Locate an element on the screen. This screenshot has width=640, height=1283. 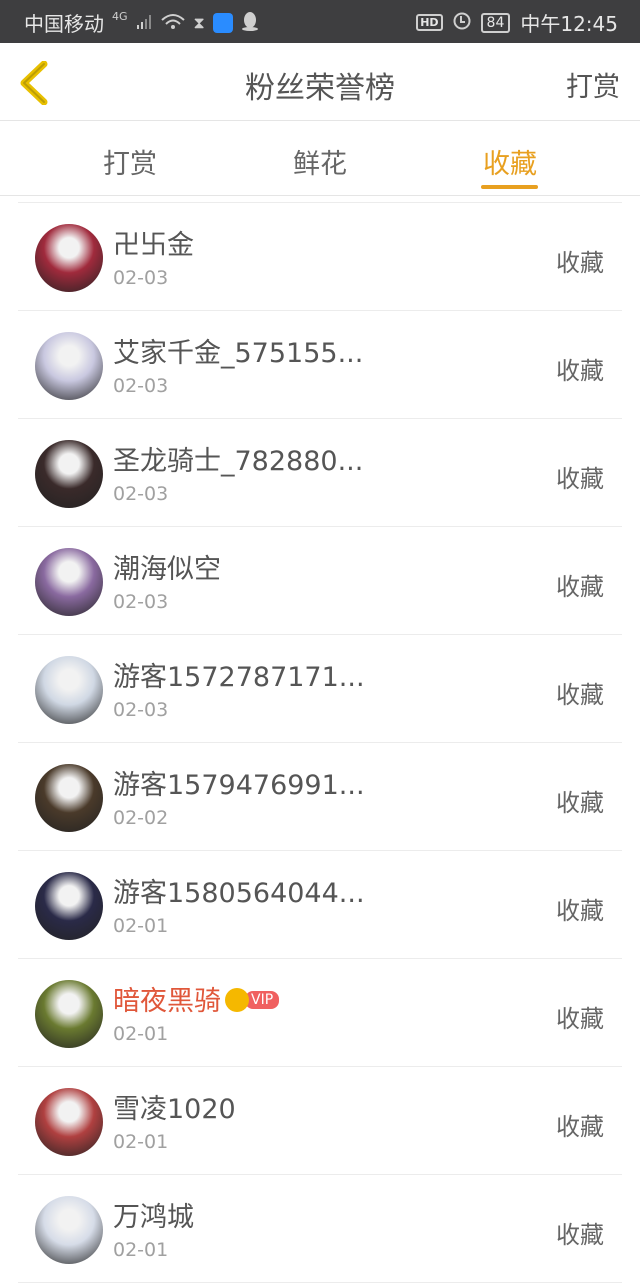
vip-badge: VIP is located at coordinates (252, 999).